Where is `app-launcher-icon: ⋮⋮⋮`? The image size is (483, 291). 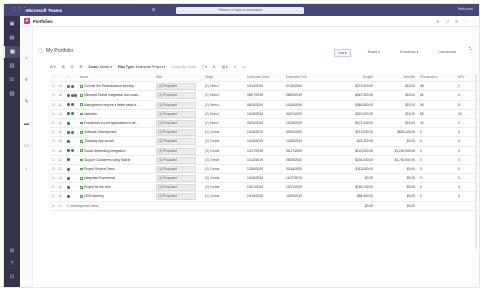 app-launcher-icon: ⋮⋮⋮ is located at coordinates (19, 10).